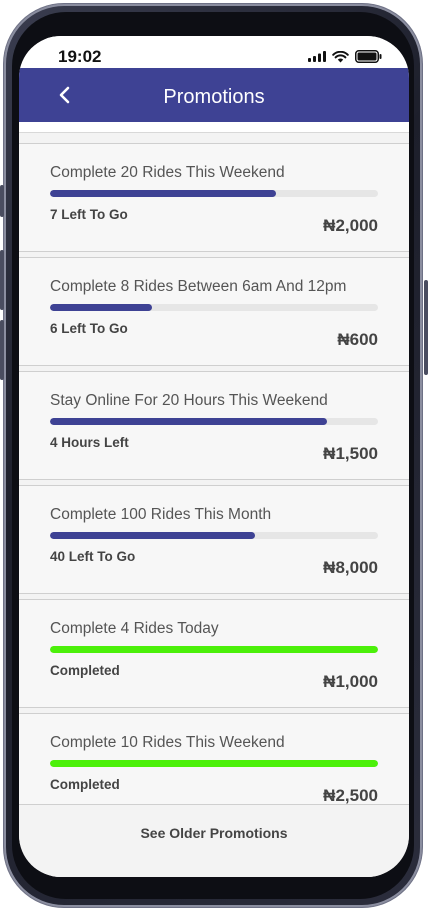 The height and width of the screenshot is (911, 428). What do you see at coordinates (2, 350) in the screenshot?
I see `volume-down-button` at bounding box center [2, 350].